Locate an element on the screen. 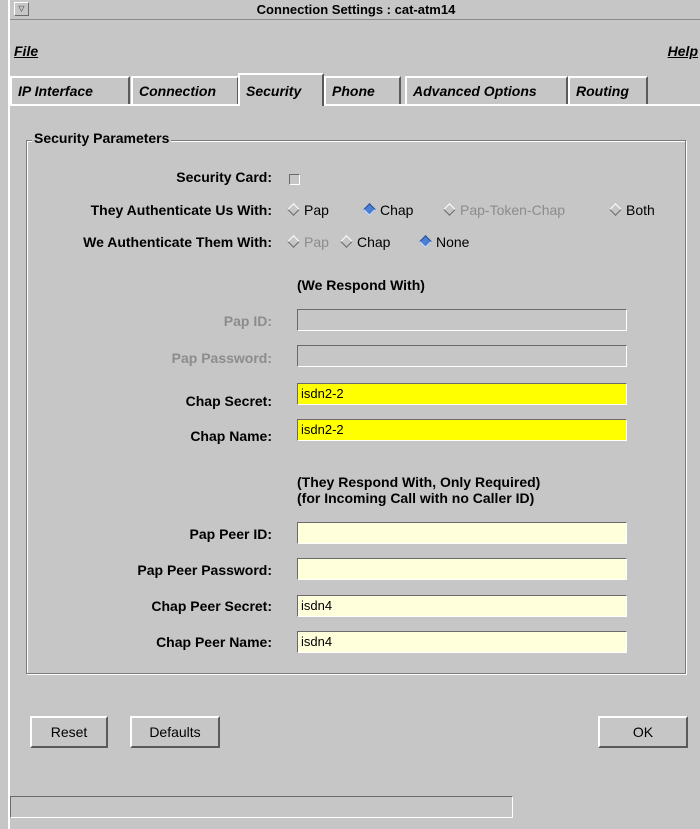  chap-peer-name-label: Chap Peer Name: is located at coordinates (214, 642).